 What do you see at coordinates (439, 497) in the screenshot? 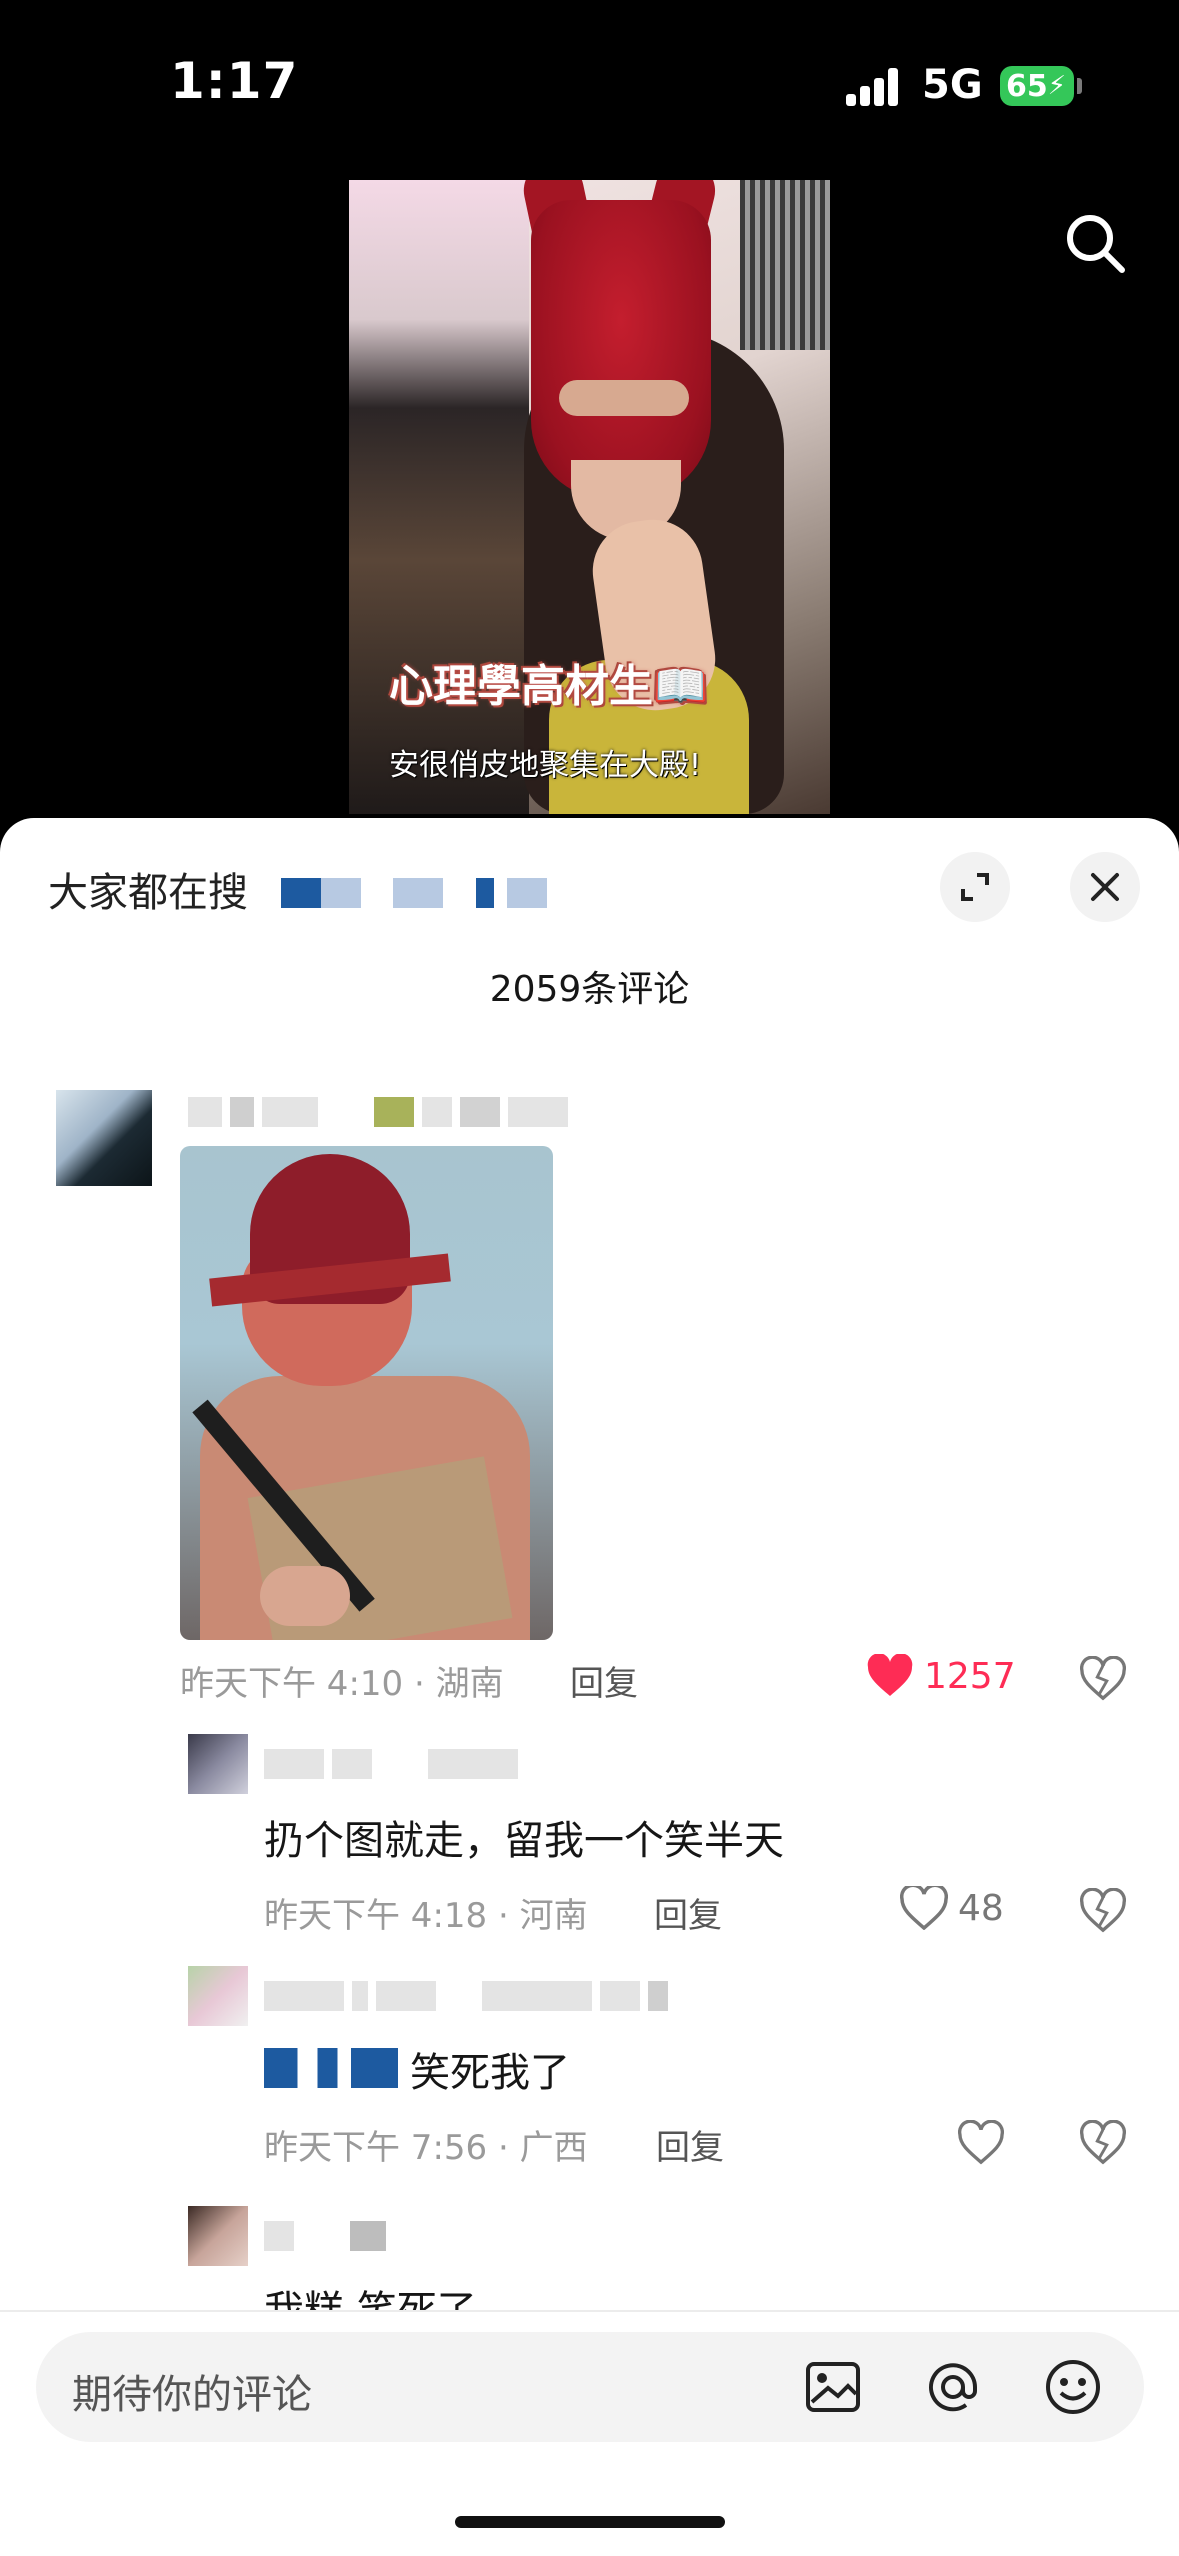
I see `video-background-shelf` at bounding box center [439, 497].